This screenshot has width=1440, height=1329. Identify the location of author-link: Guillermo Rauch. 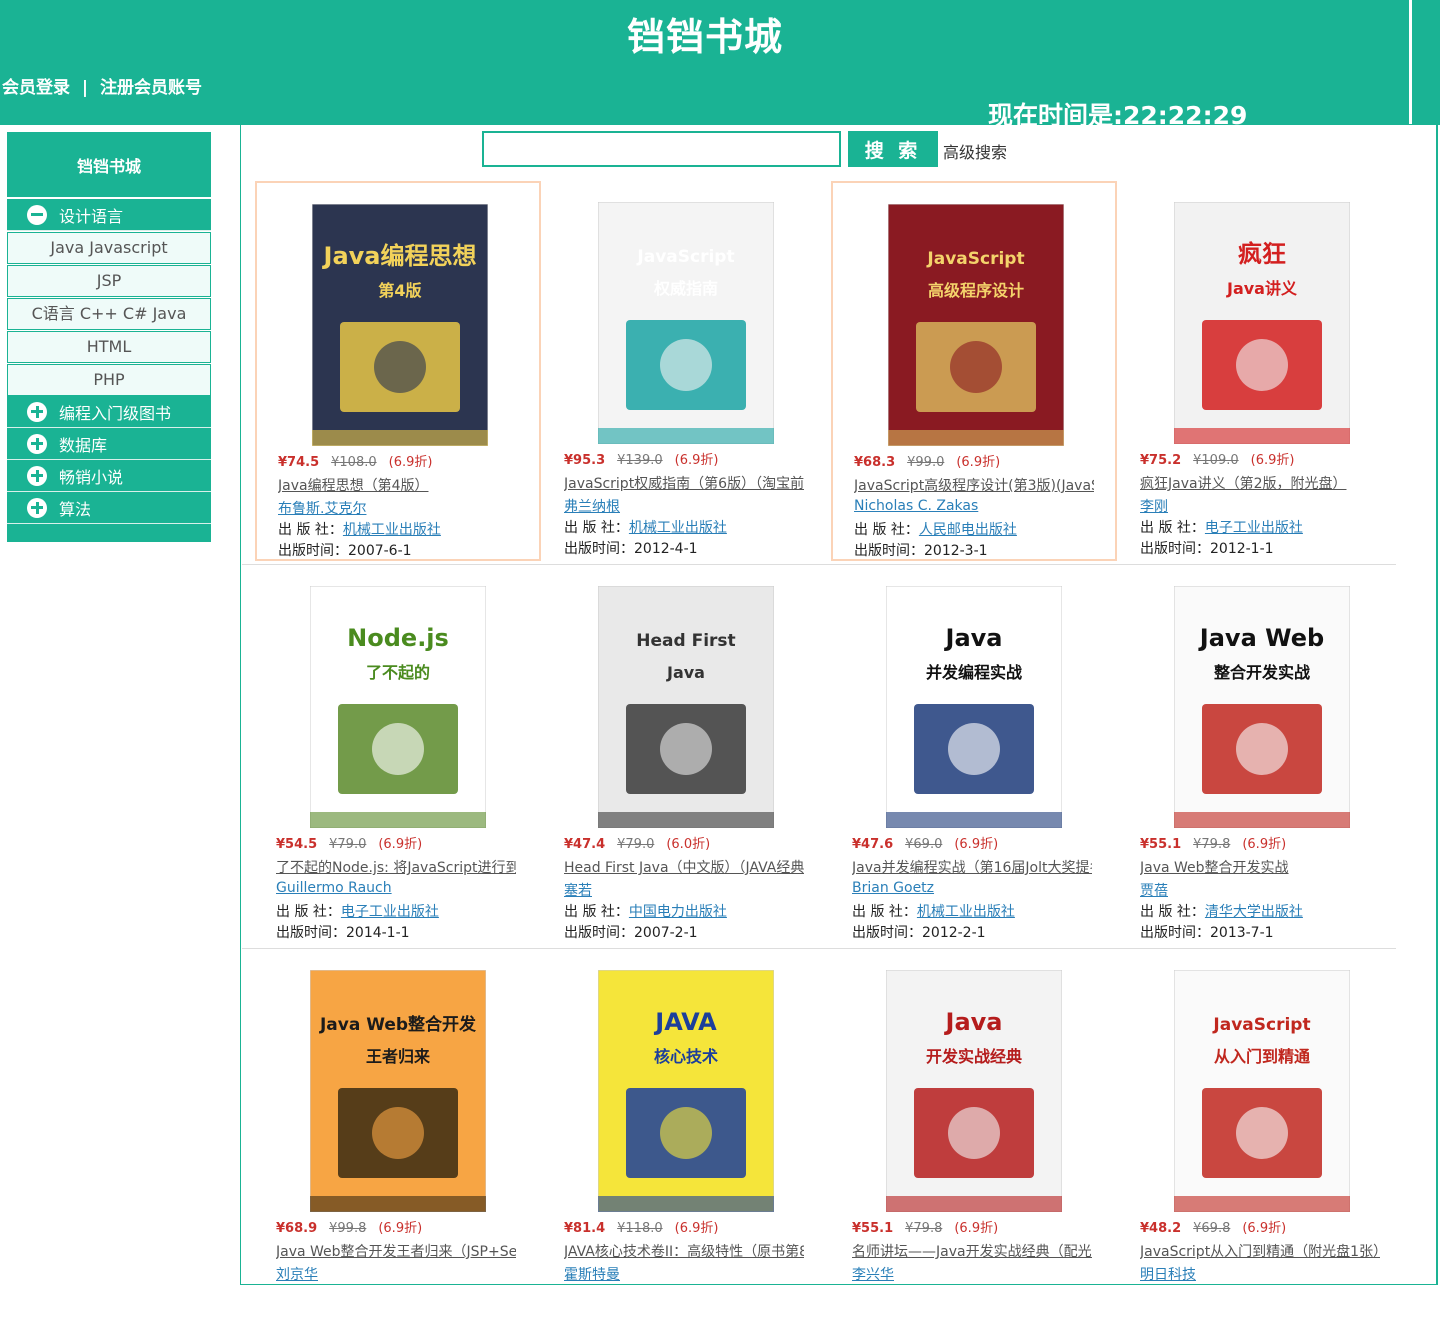
(334, 888).